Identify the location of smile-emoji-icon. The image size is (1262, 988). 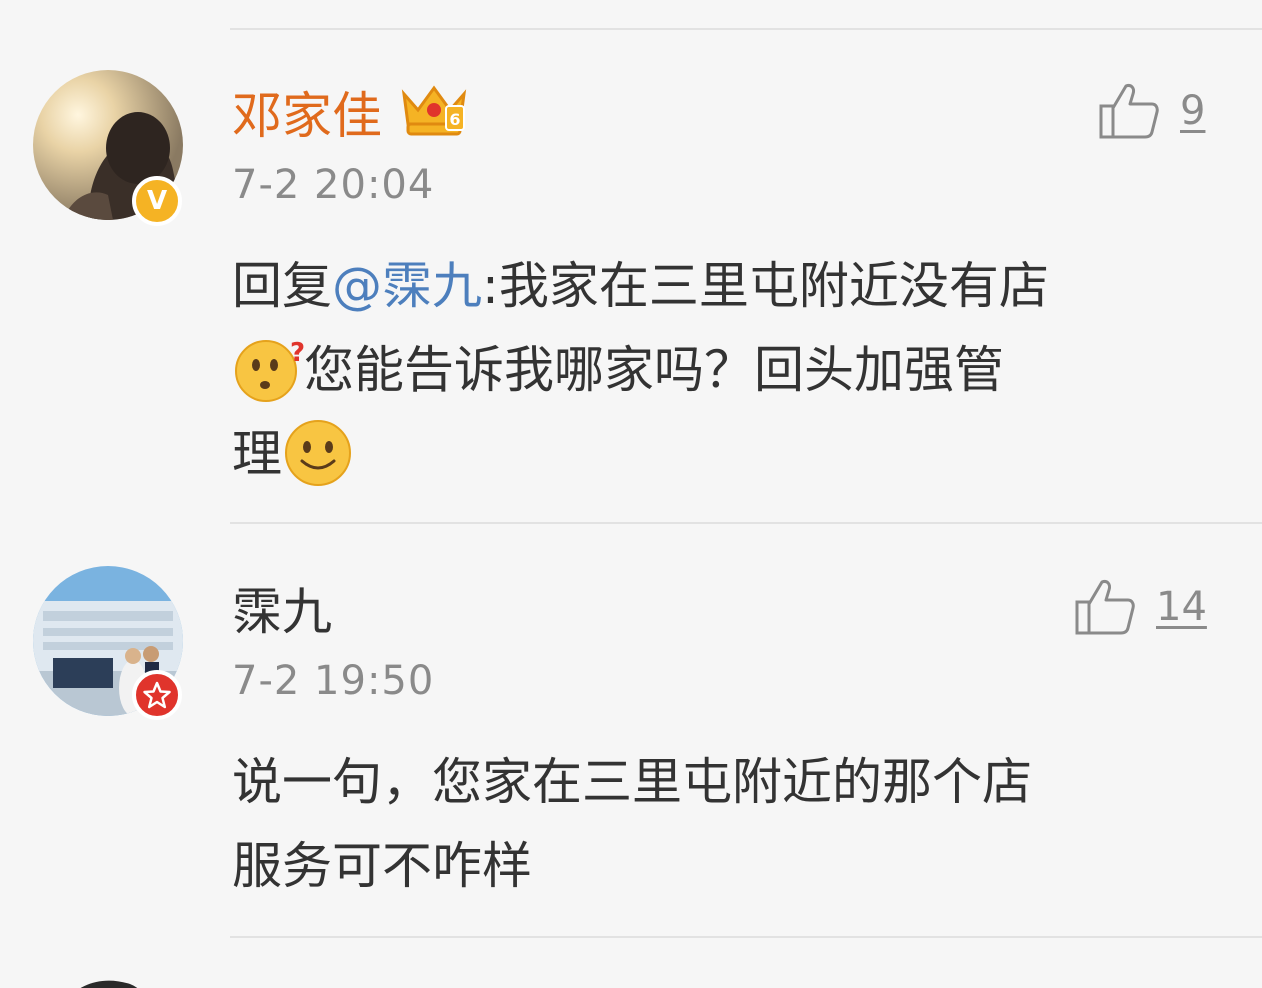
(318, 453).